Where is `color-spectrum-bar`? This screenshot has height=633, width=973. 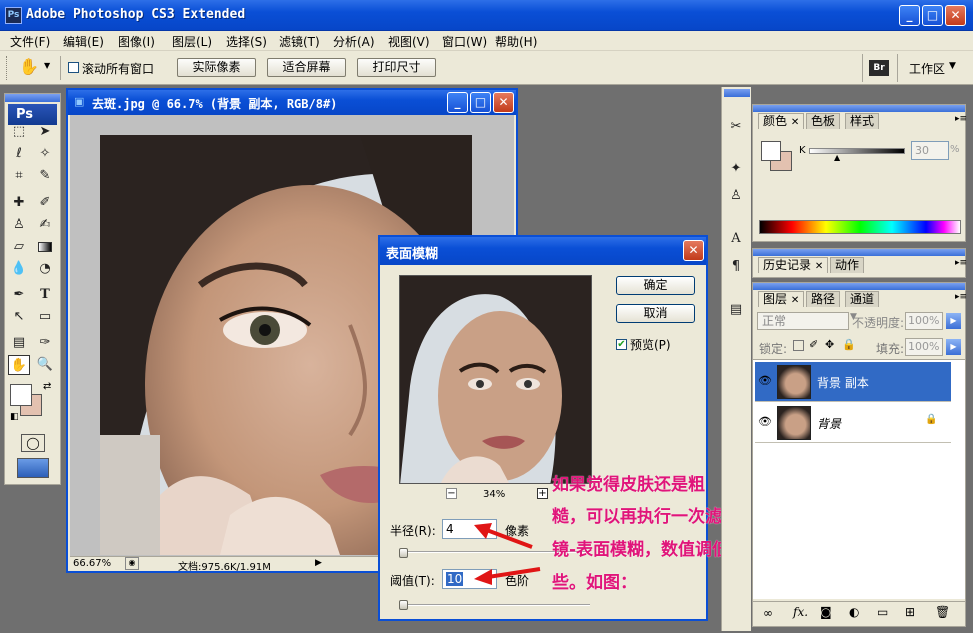
color-spectrum-bar is located at coordinates (860, 227).